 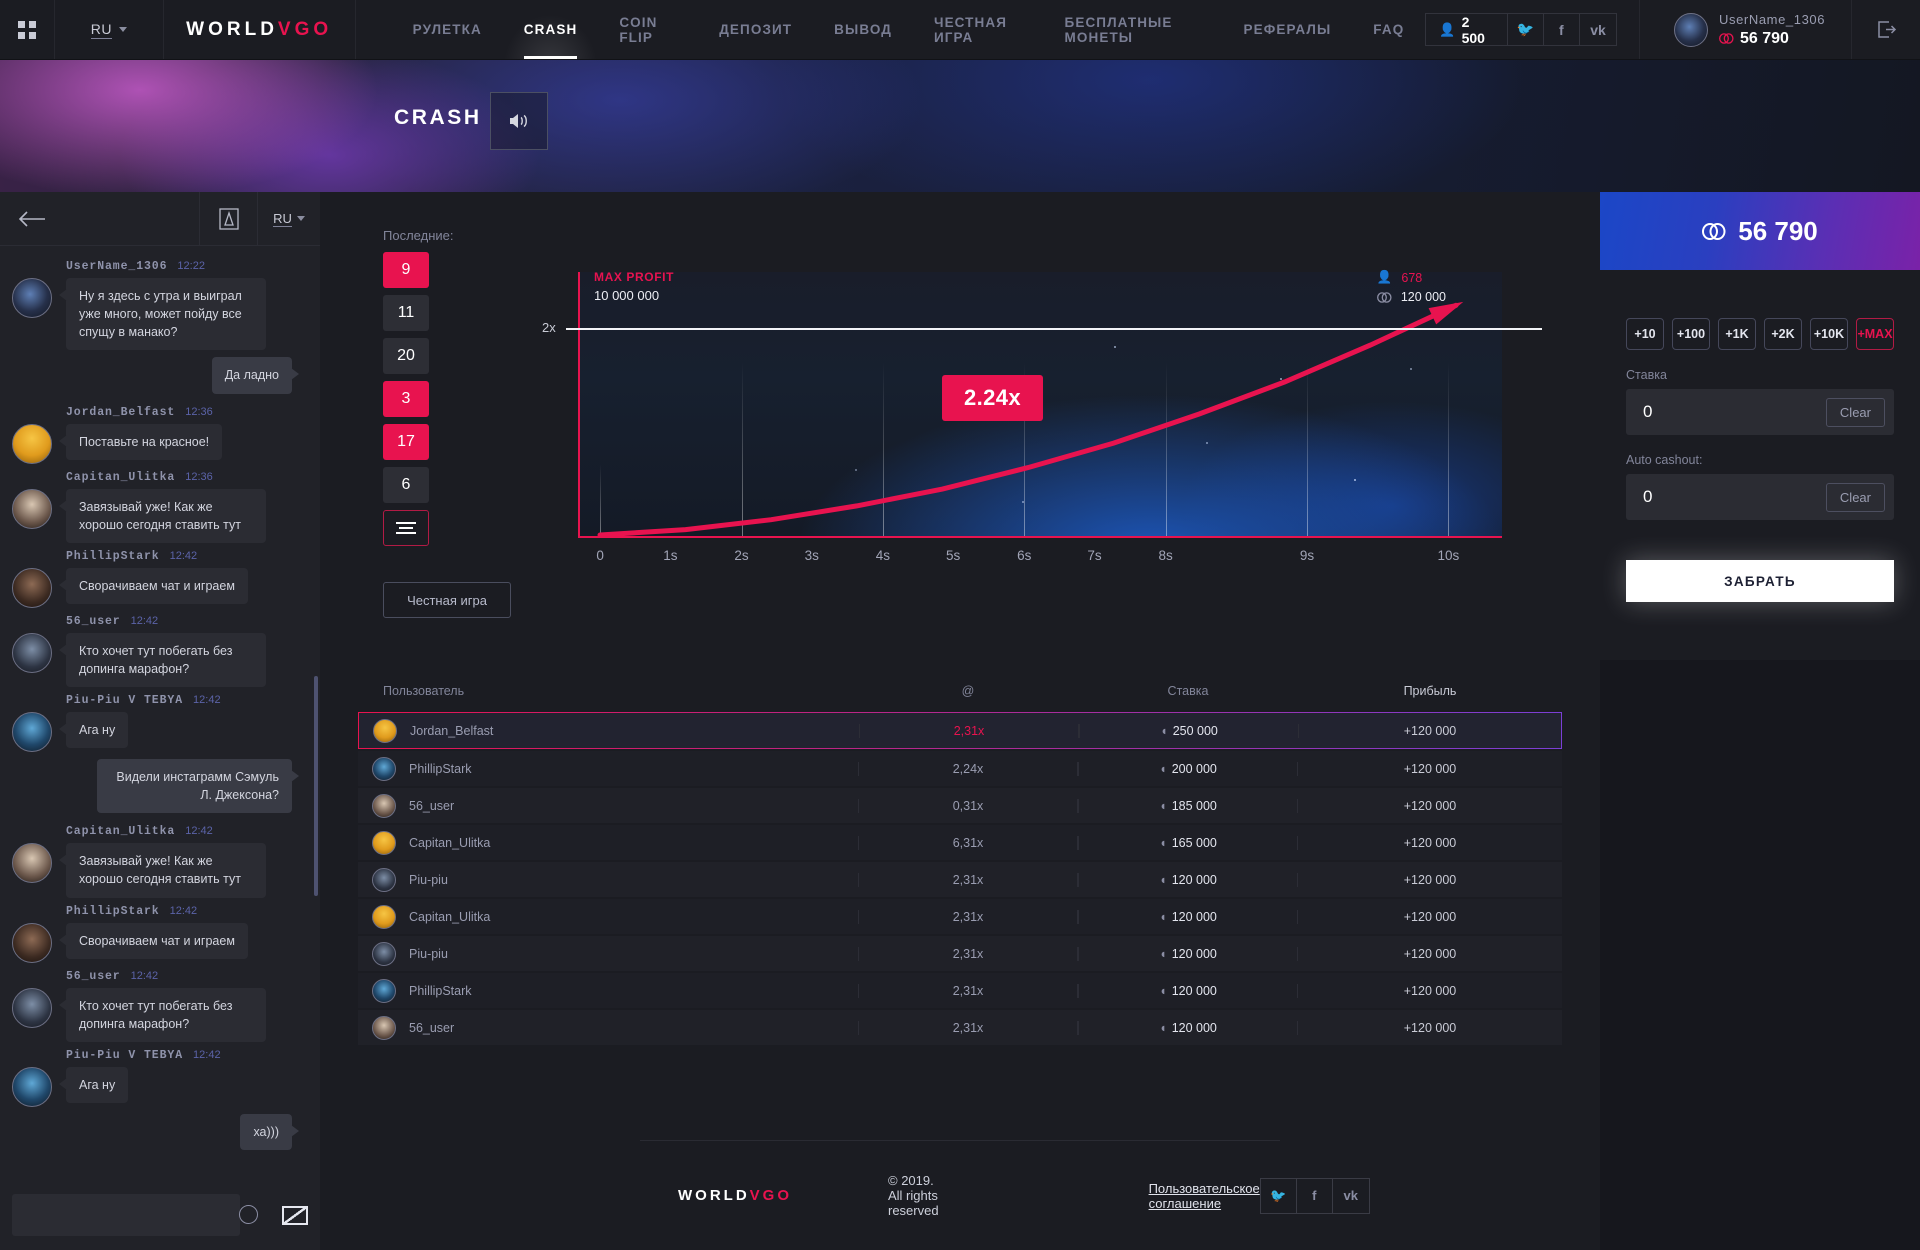 I want to click on topbar-right-cluster: 👤 2 500 🐦 f vk UserName_1306 56 790, so click(x=1672, y=29).